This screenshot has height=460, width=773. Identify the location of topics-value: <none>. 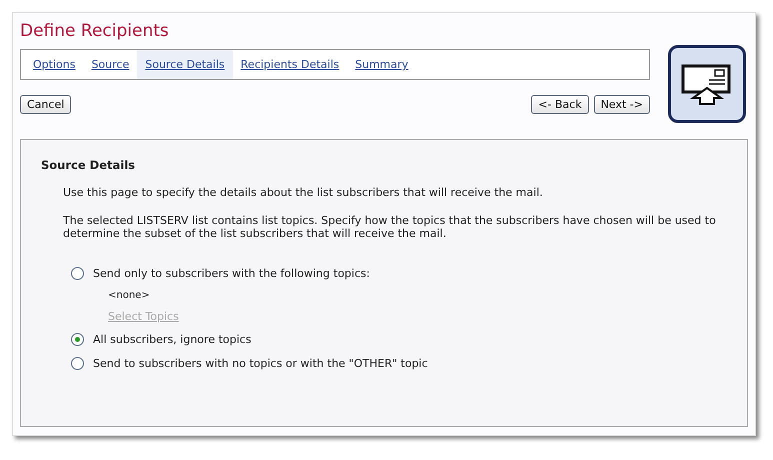
(129, 296).